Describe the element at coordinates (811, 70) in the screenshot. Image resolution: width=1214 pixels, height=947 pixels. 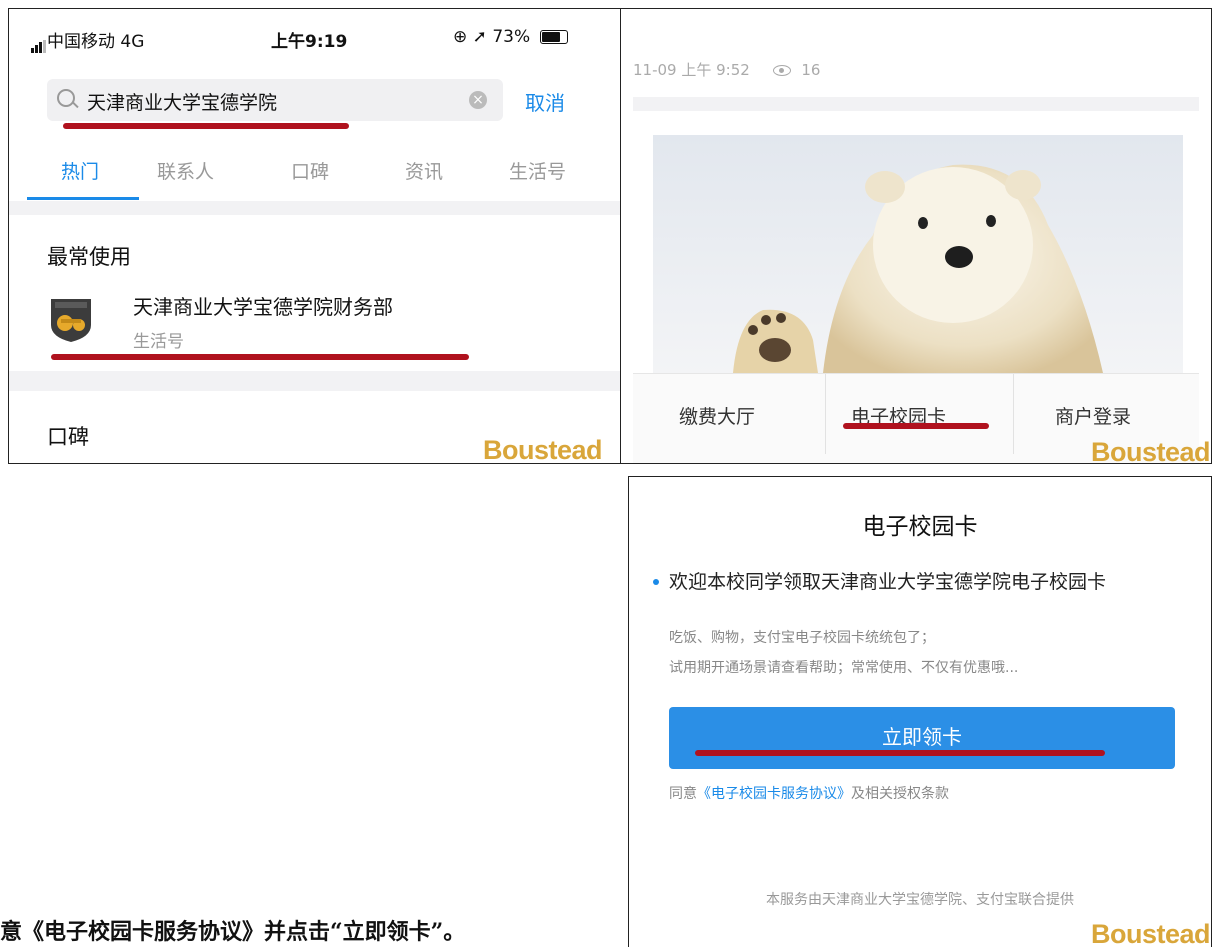
I see `view-count: 16` at that location.